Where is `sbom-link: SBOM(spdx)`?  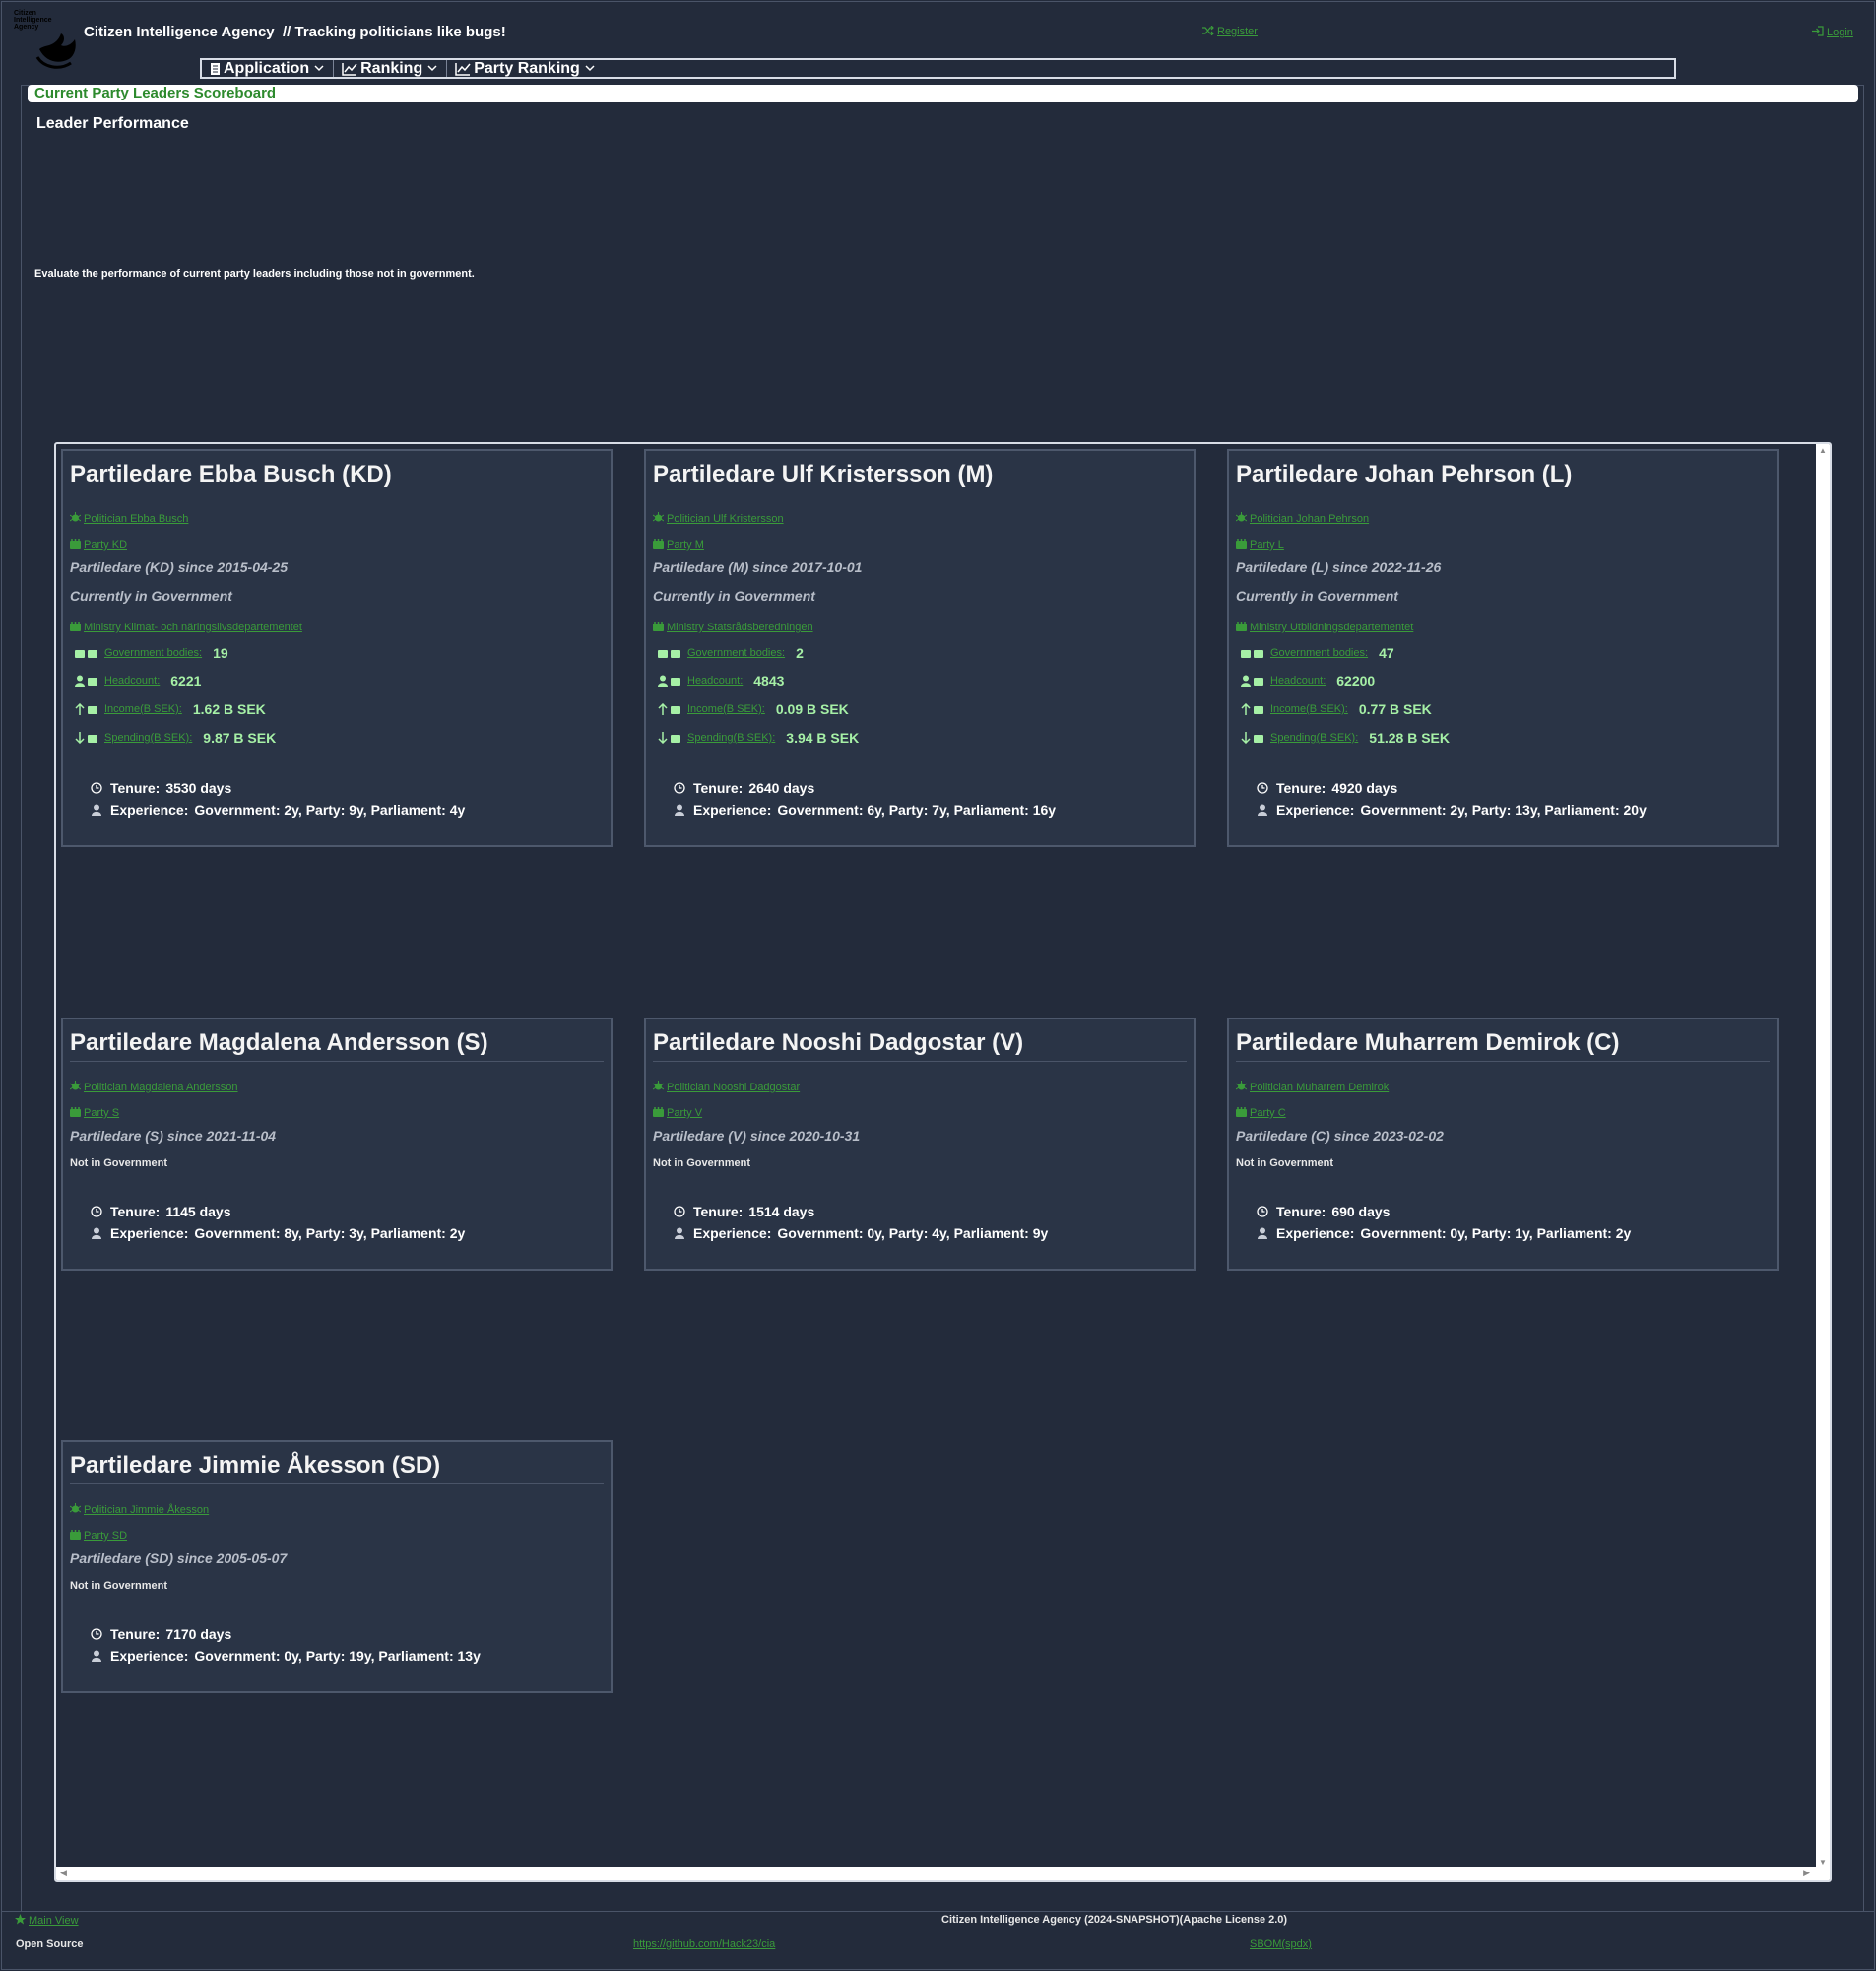
sbom-link: SBOM(spdx) is located at coordinates (1281, 1944).